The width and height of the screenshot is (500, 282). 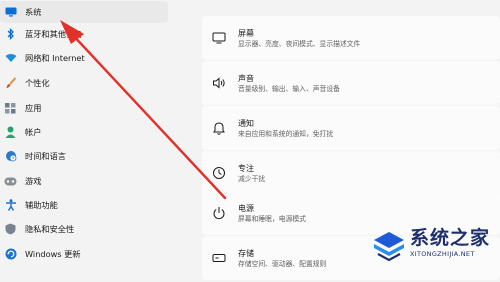 I want to click on card-description: 来自应用和系统的通知，免打扰, so click(x=286, y=133).